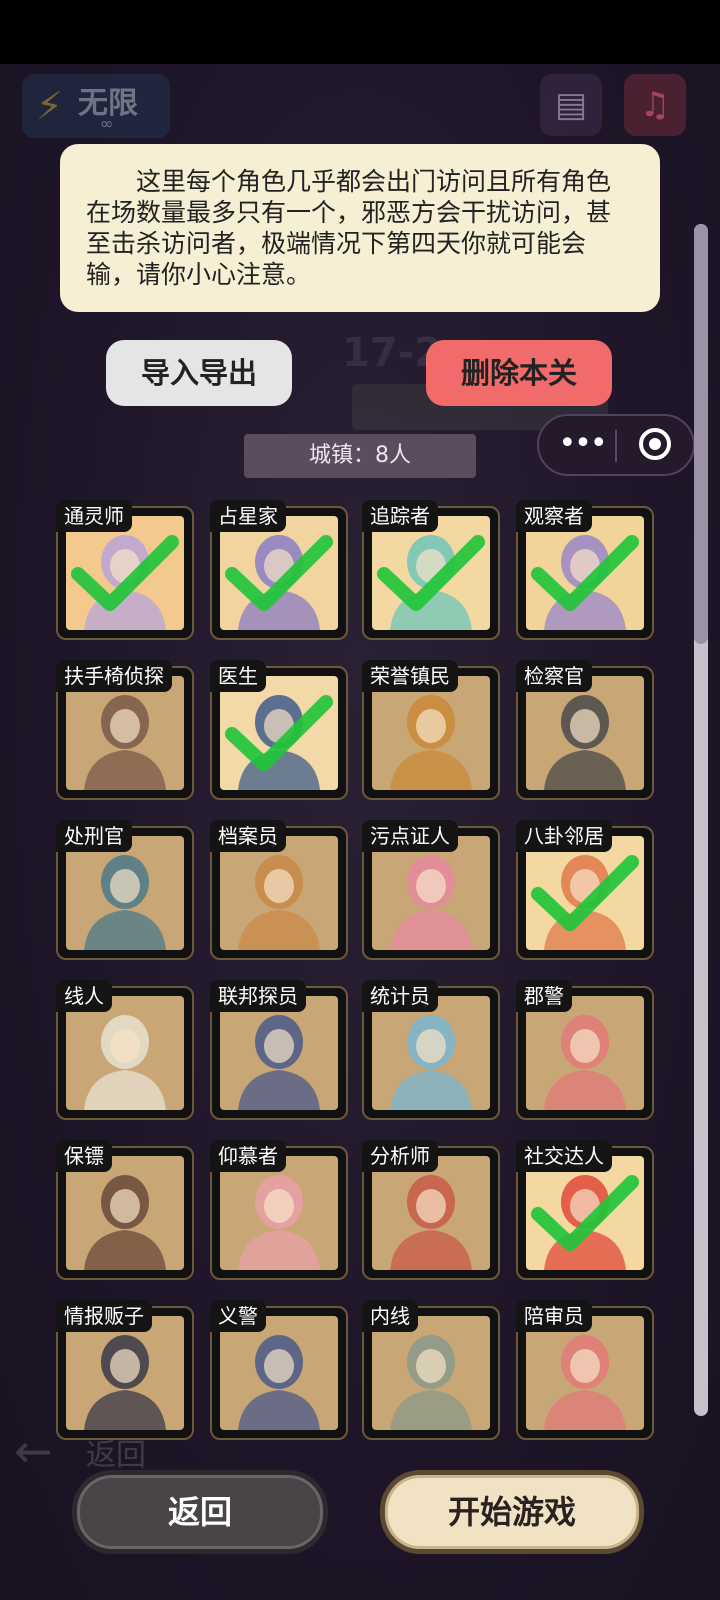 The height and width of the screenshot is (1600, 720). I want to click on role-card: 情报贩子, so click(125, 1370).